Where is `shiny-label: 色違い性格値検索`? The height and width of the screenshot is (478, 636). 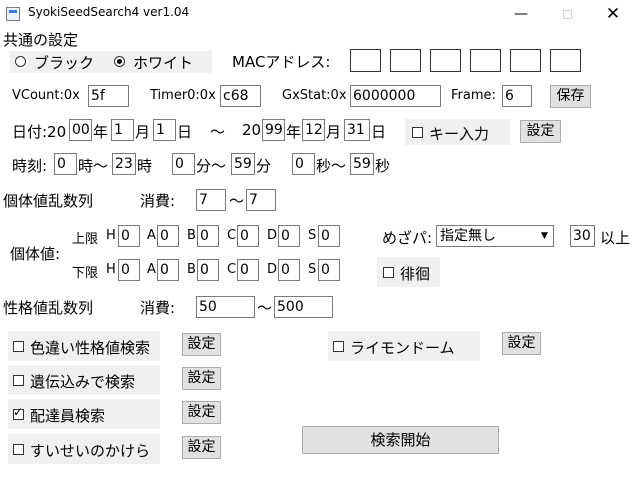
shiny-label: 色違い性格値検索 is located at coordinates (90, 348).